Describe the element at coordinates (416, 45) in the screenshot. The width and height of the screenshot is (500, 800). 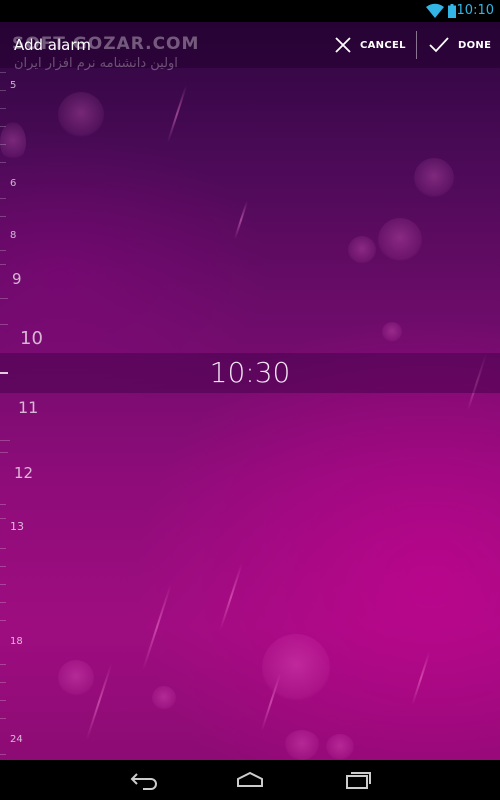
I see `action-divider` at that location.